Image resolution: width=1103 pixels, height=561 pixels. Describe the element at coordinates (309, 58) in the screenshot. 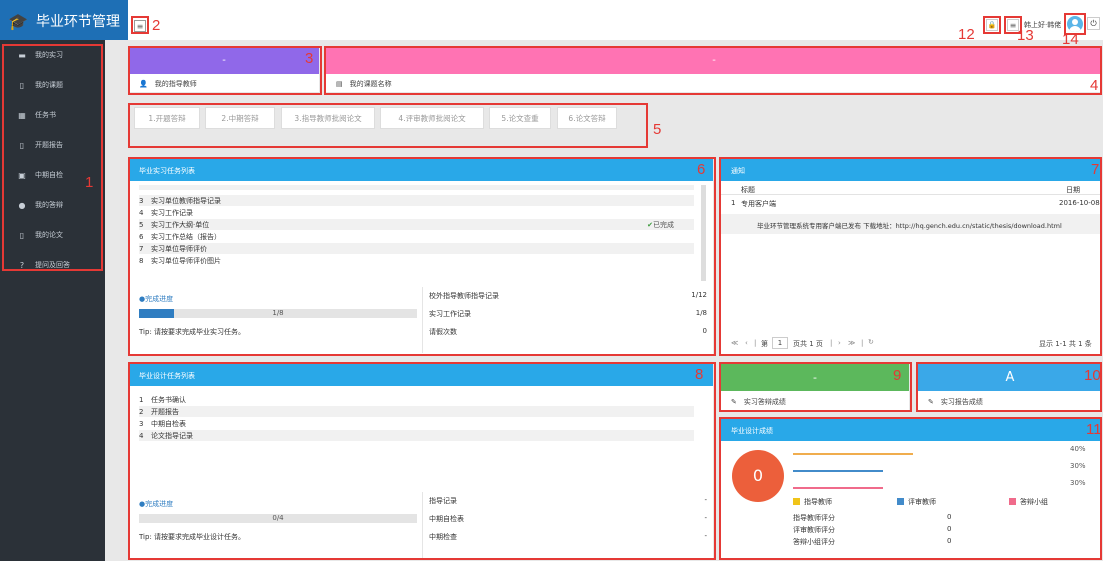

I see `annotation-3: 3` at that location.